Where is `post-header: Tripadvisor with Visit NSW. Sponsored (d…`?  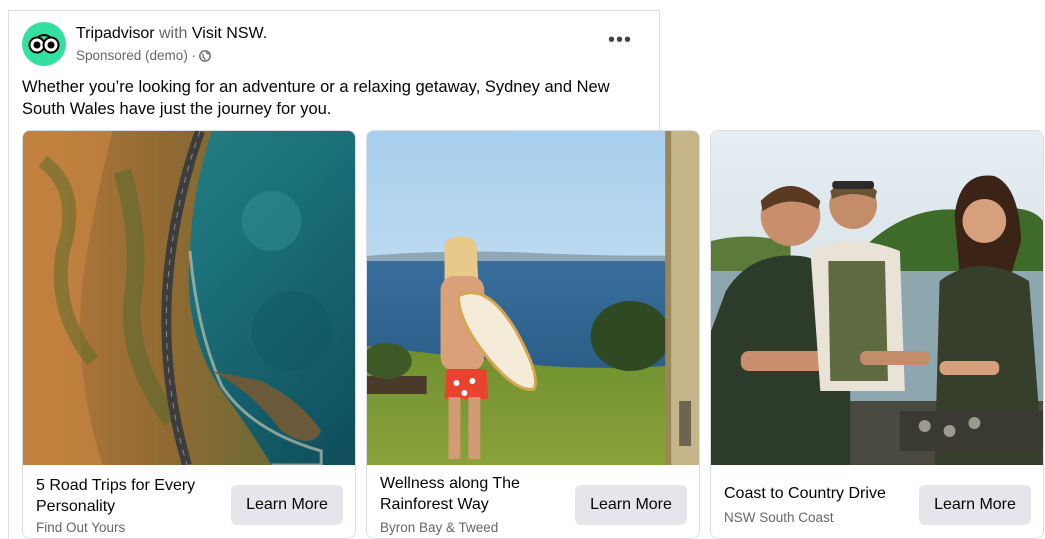 post-header: Tripadvisor with Visit NSW. Sponsored (d… is located at coordinates (332, 45).